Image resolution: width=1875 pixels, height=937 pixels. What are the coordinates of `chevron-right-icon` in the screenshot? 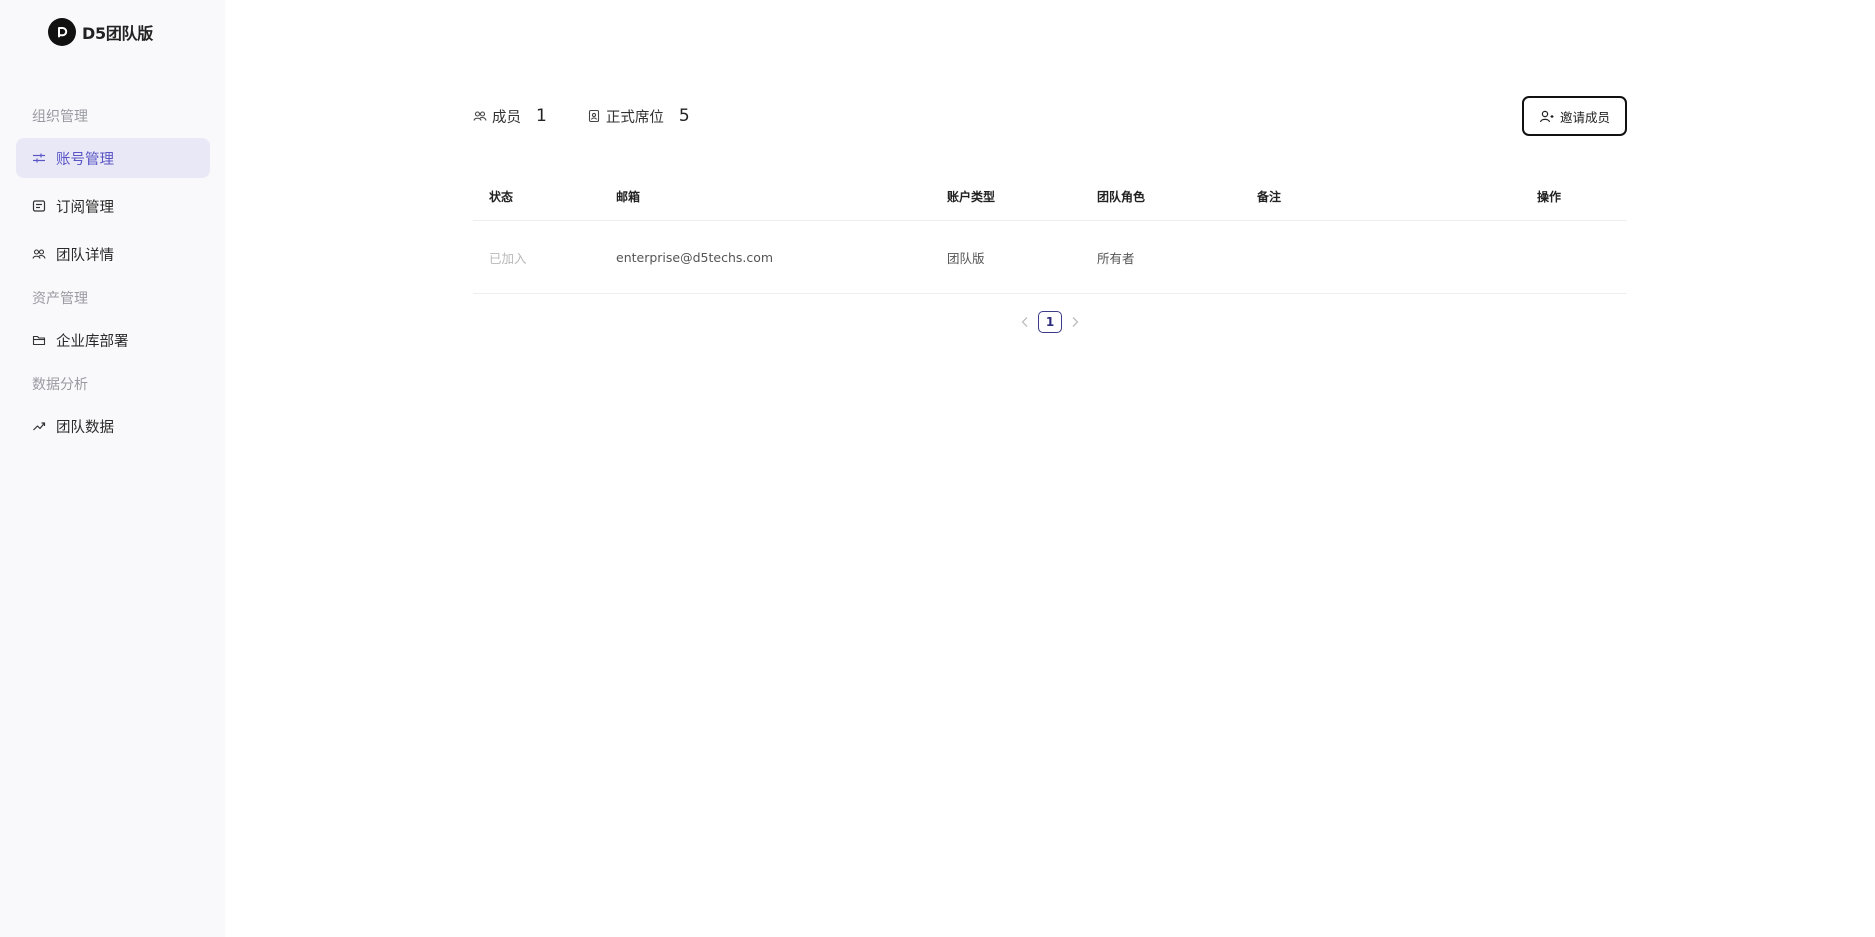 It's located at (1075, 322).